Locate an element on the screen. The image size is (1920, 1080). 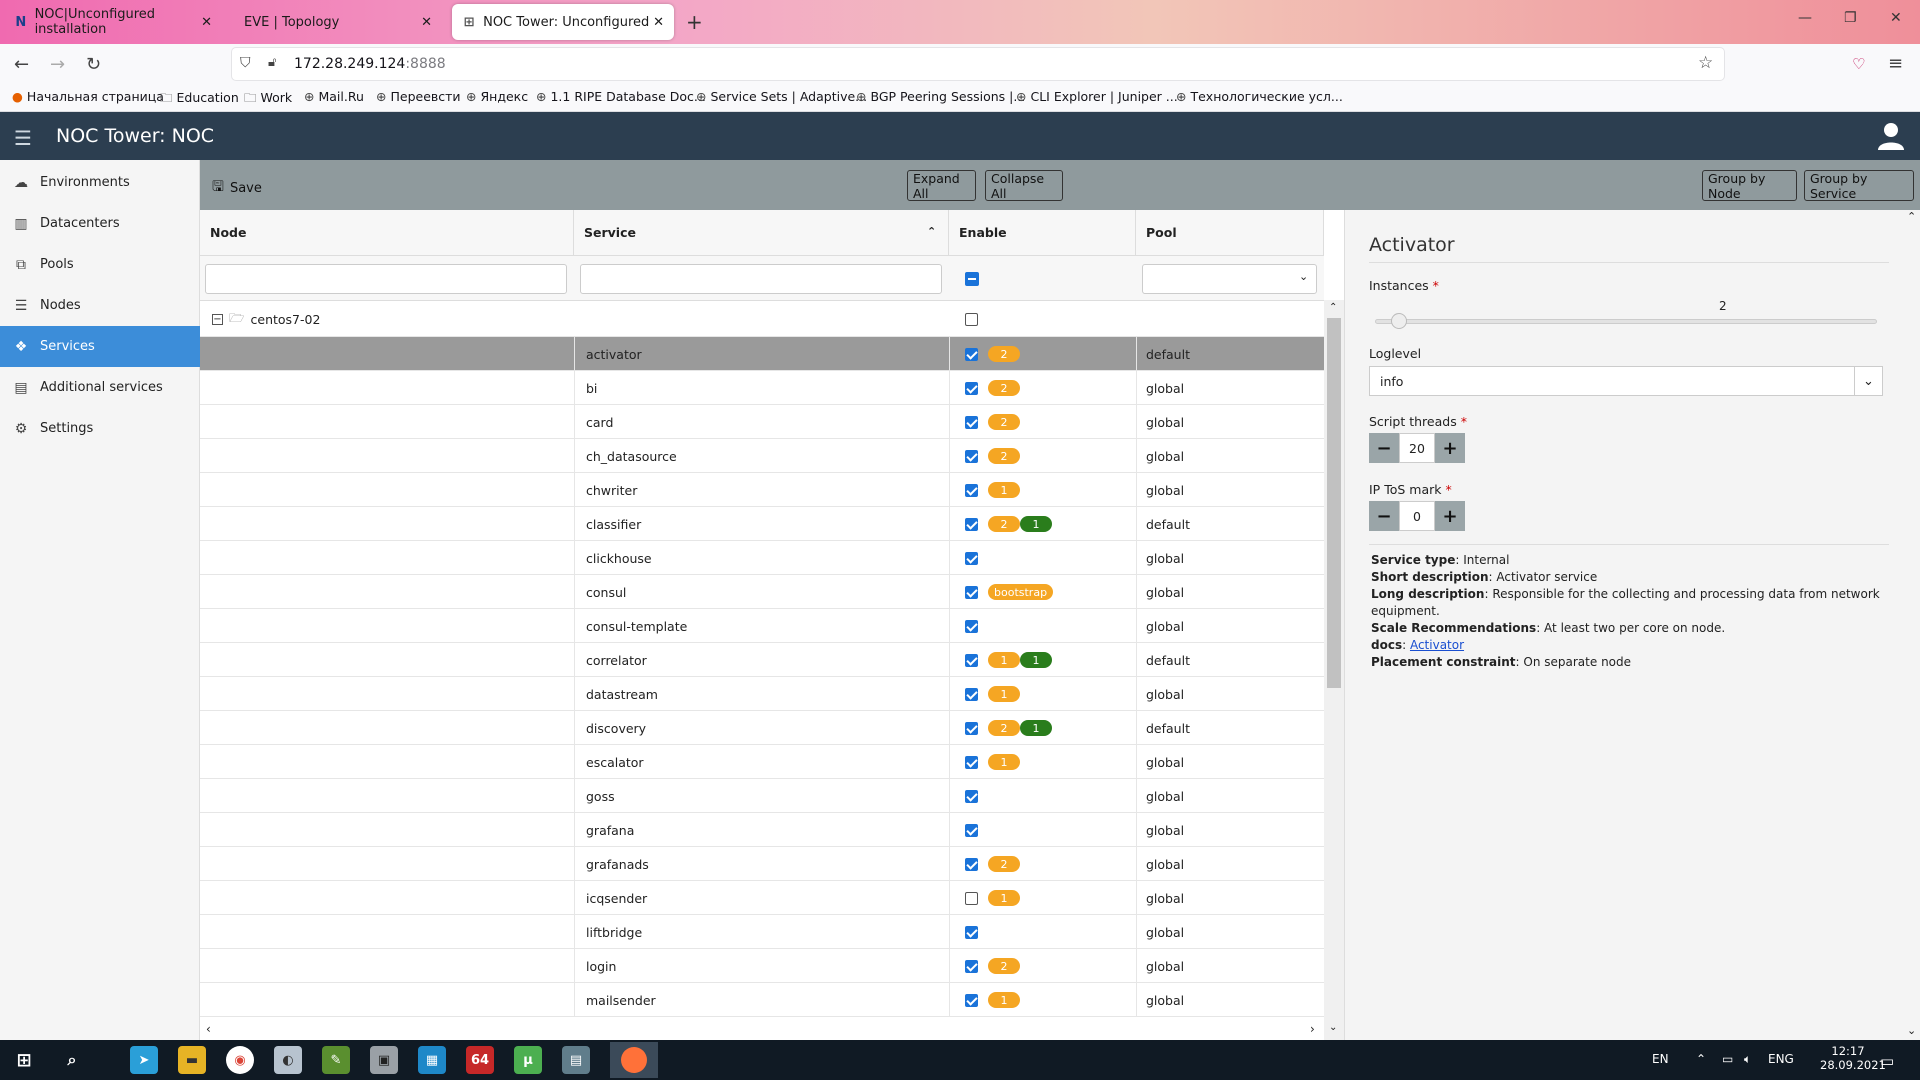
app-icon: ◐ is located at coordinates (288, 1060).